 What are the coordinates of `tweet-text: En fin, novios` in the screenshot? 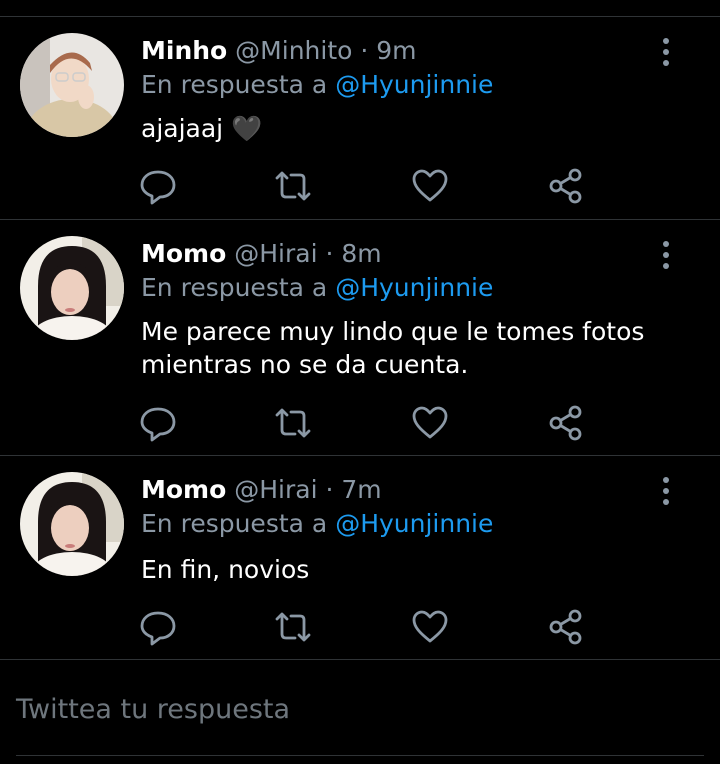 It's located at (225, 569).